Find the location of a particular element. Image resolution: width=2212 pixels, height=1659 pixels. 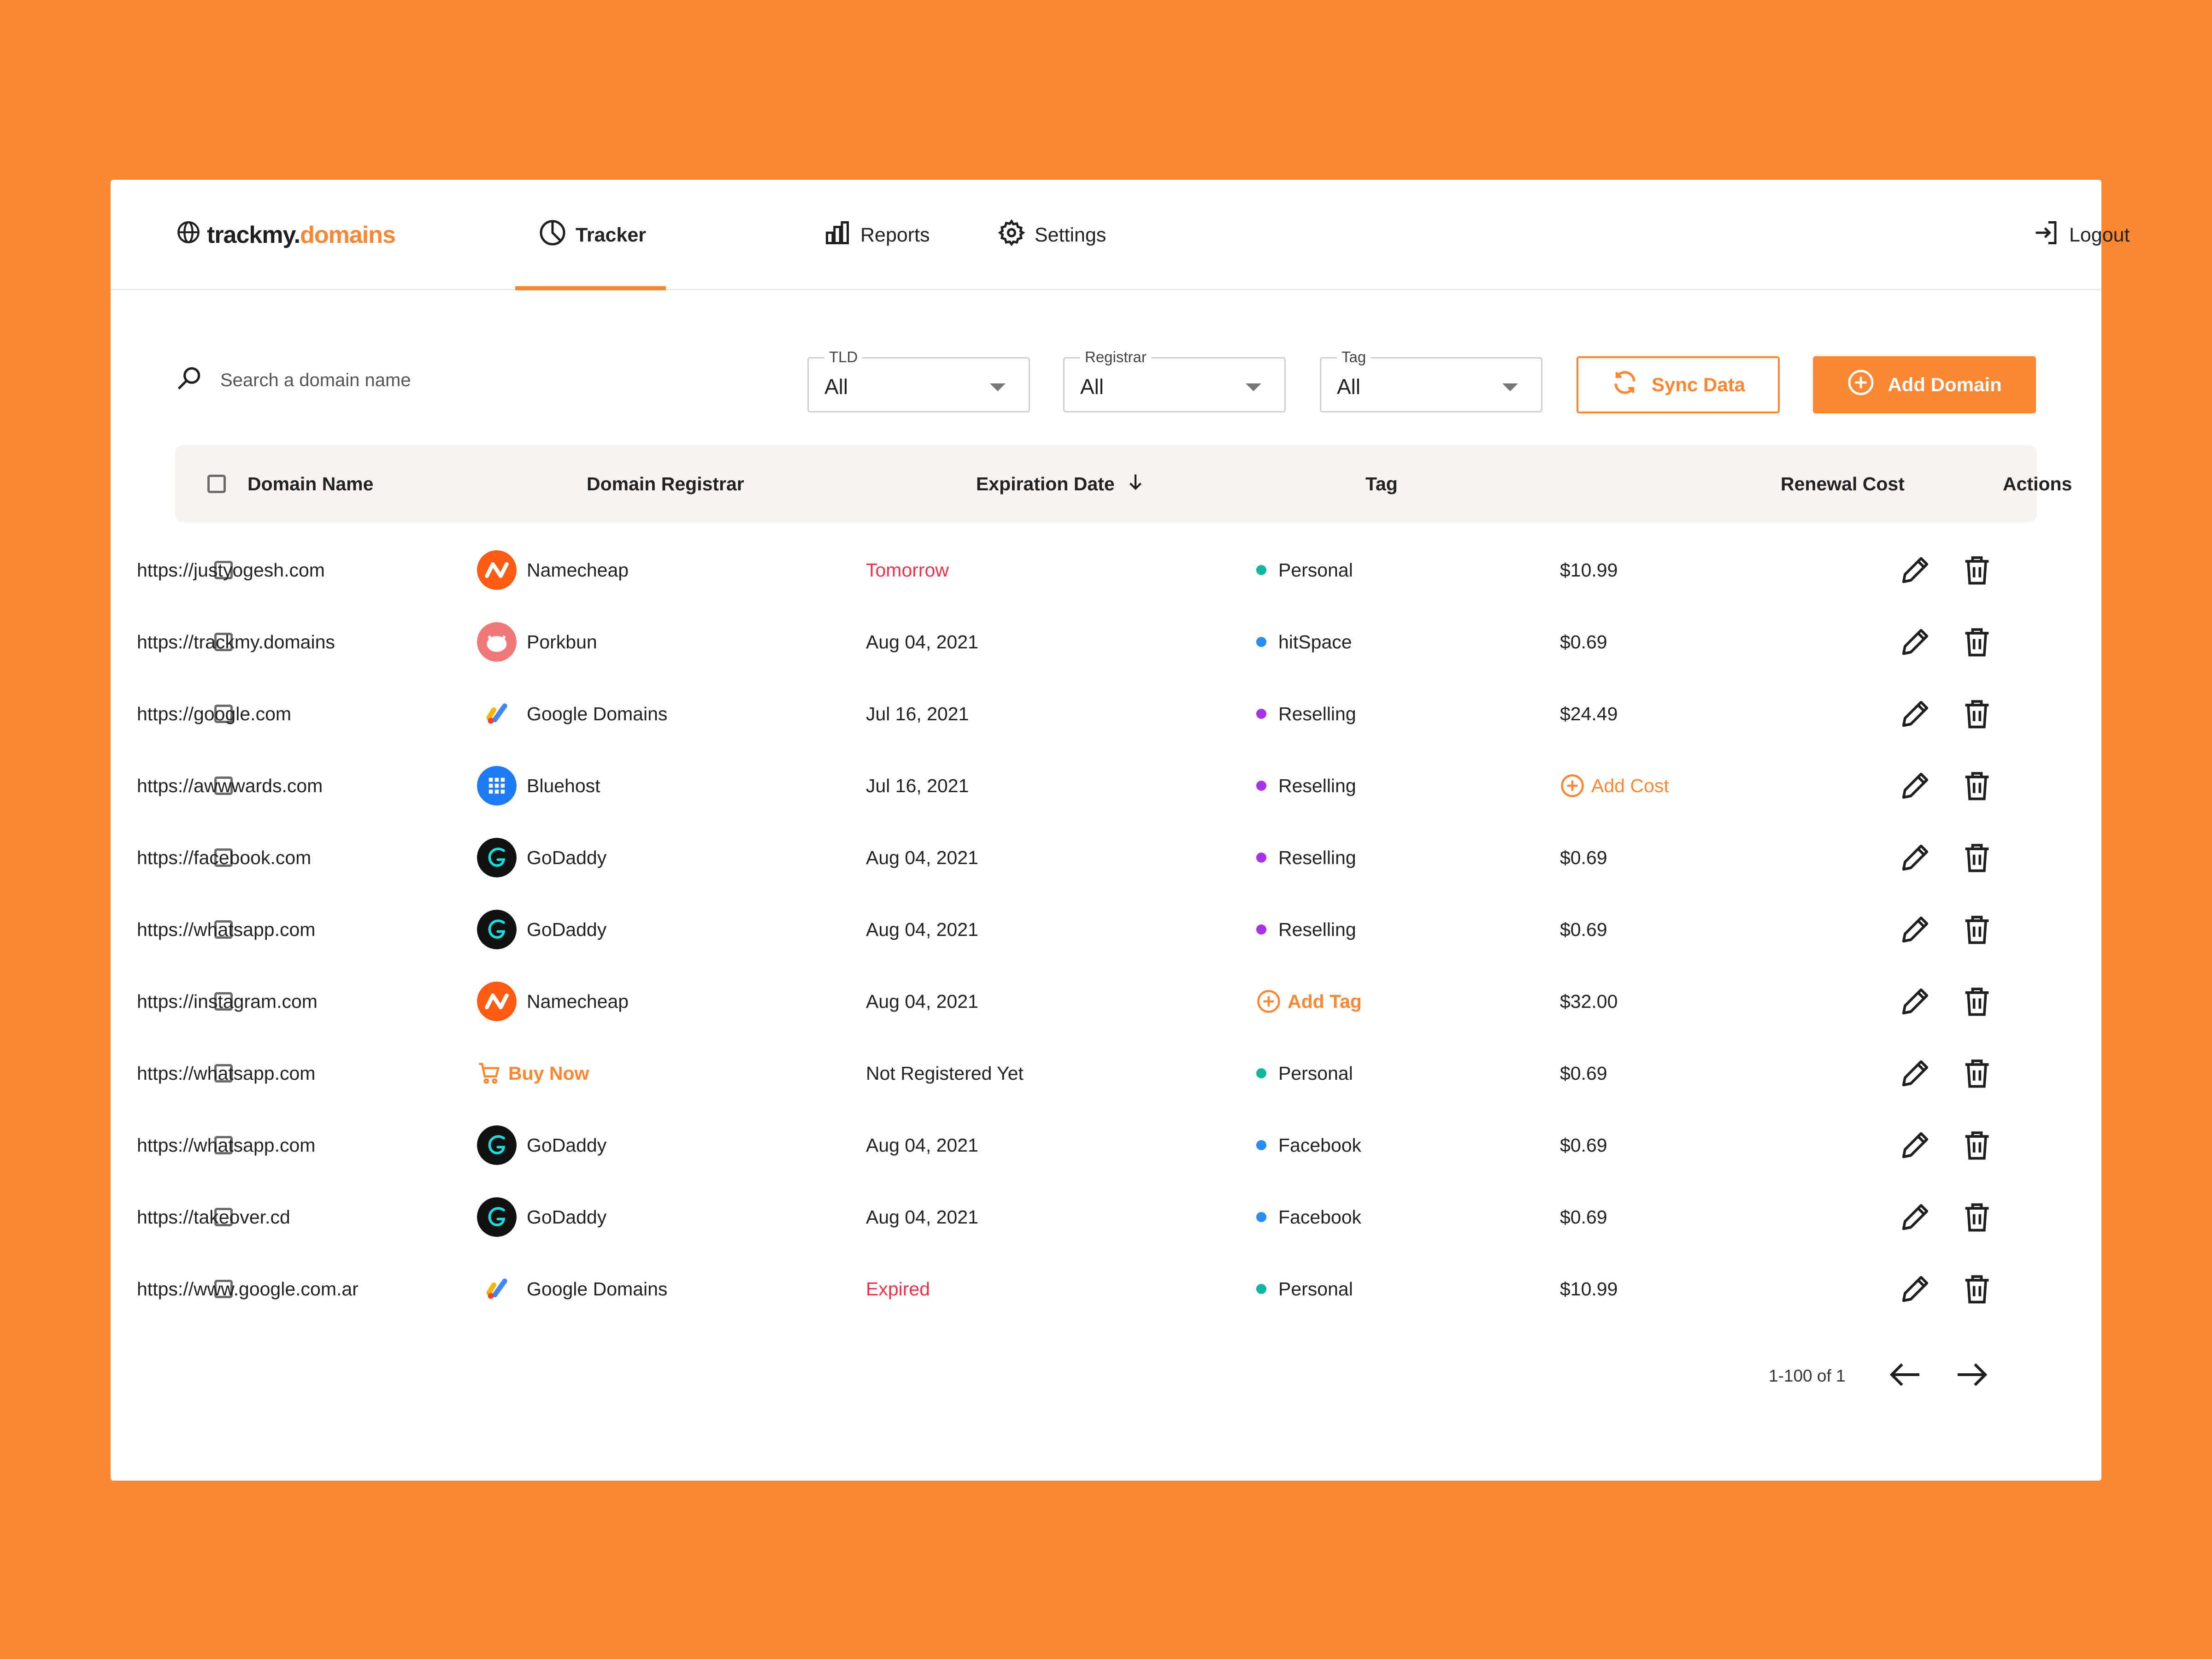

add-domain-button: Add Domain is located at coordinates (1924, 384).